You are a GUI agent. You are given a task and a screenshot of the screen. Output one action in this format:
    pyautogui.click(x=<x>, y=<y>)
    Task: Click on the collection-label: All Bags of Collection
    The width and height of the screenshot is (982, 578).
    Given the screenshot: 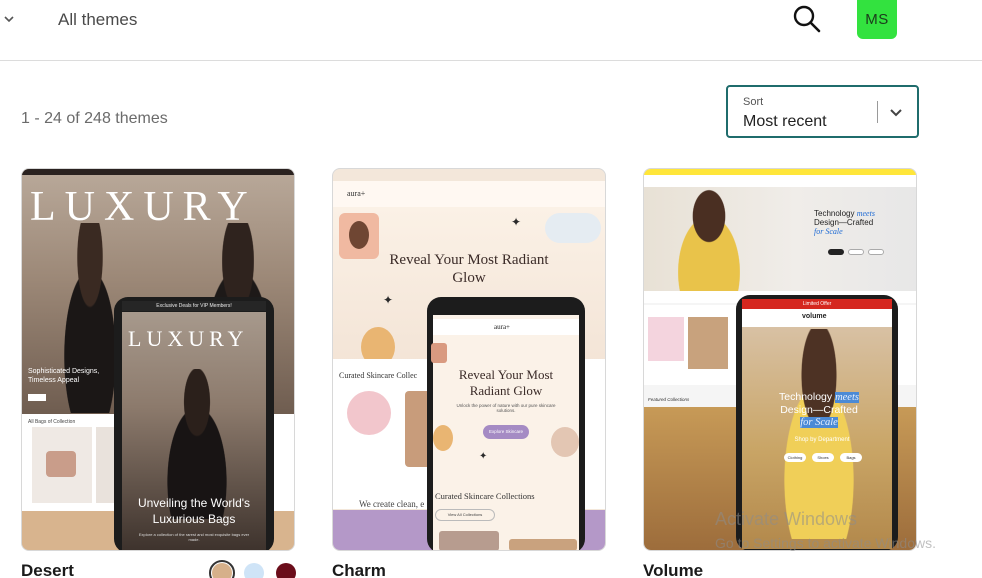 What is the action you would take?
    pyautogui.click(x=52, y=422)
    